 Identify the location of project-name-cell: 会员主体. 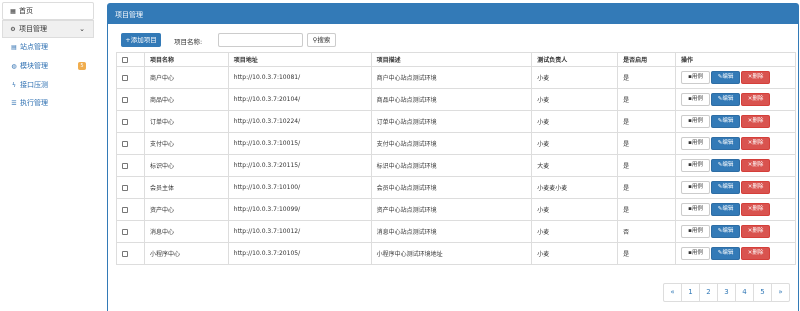
(186, 187).